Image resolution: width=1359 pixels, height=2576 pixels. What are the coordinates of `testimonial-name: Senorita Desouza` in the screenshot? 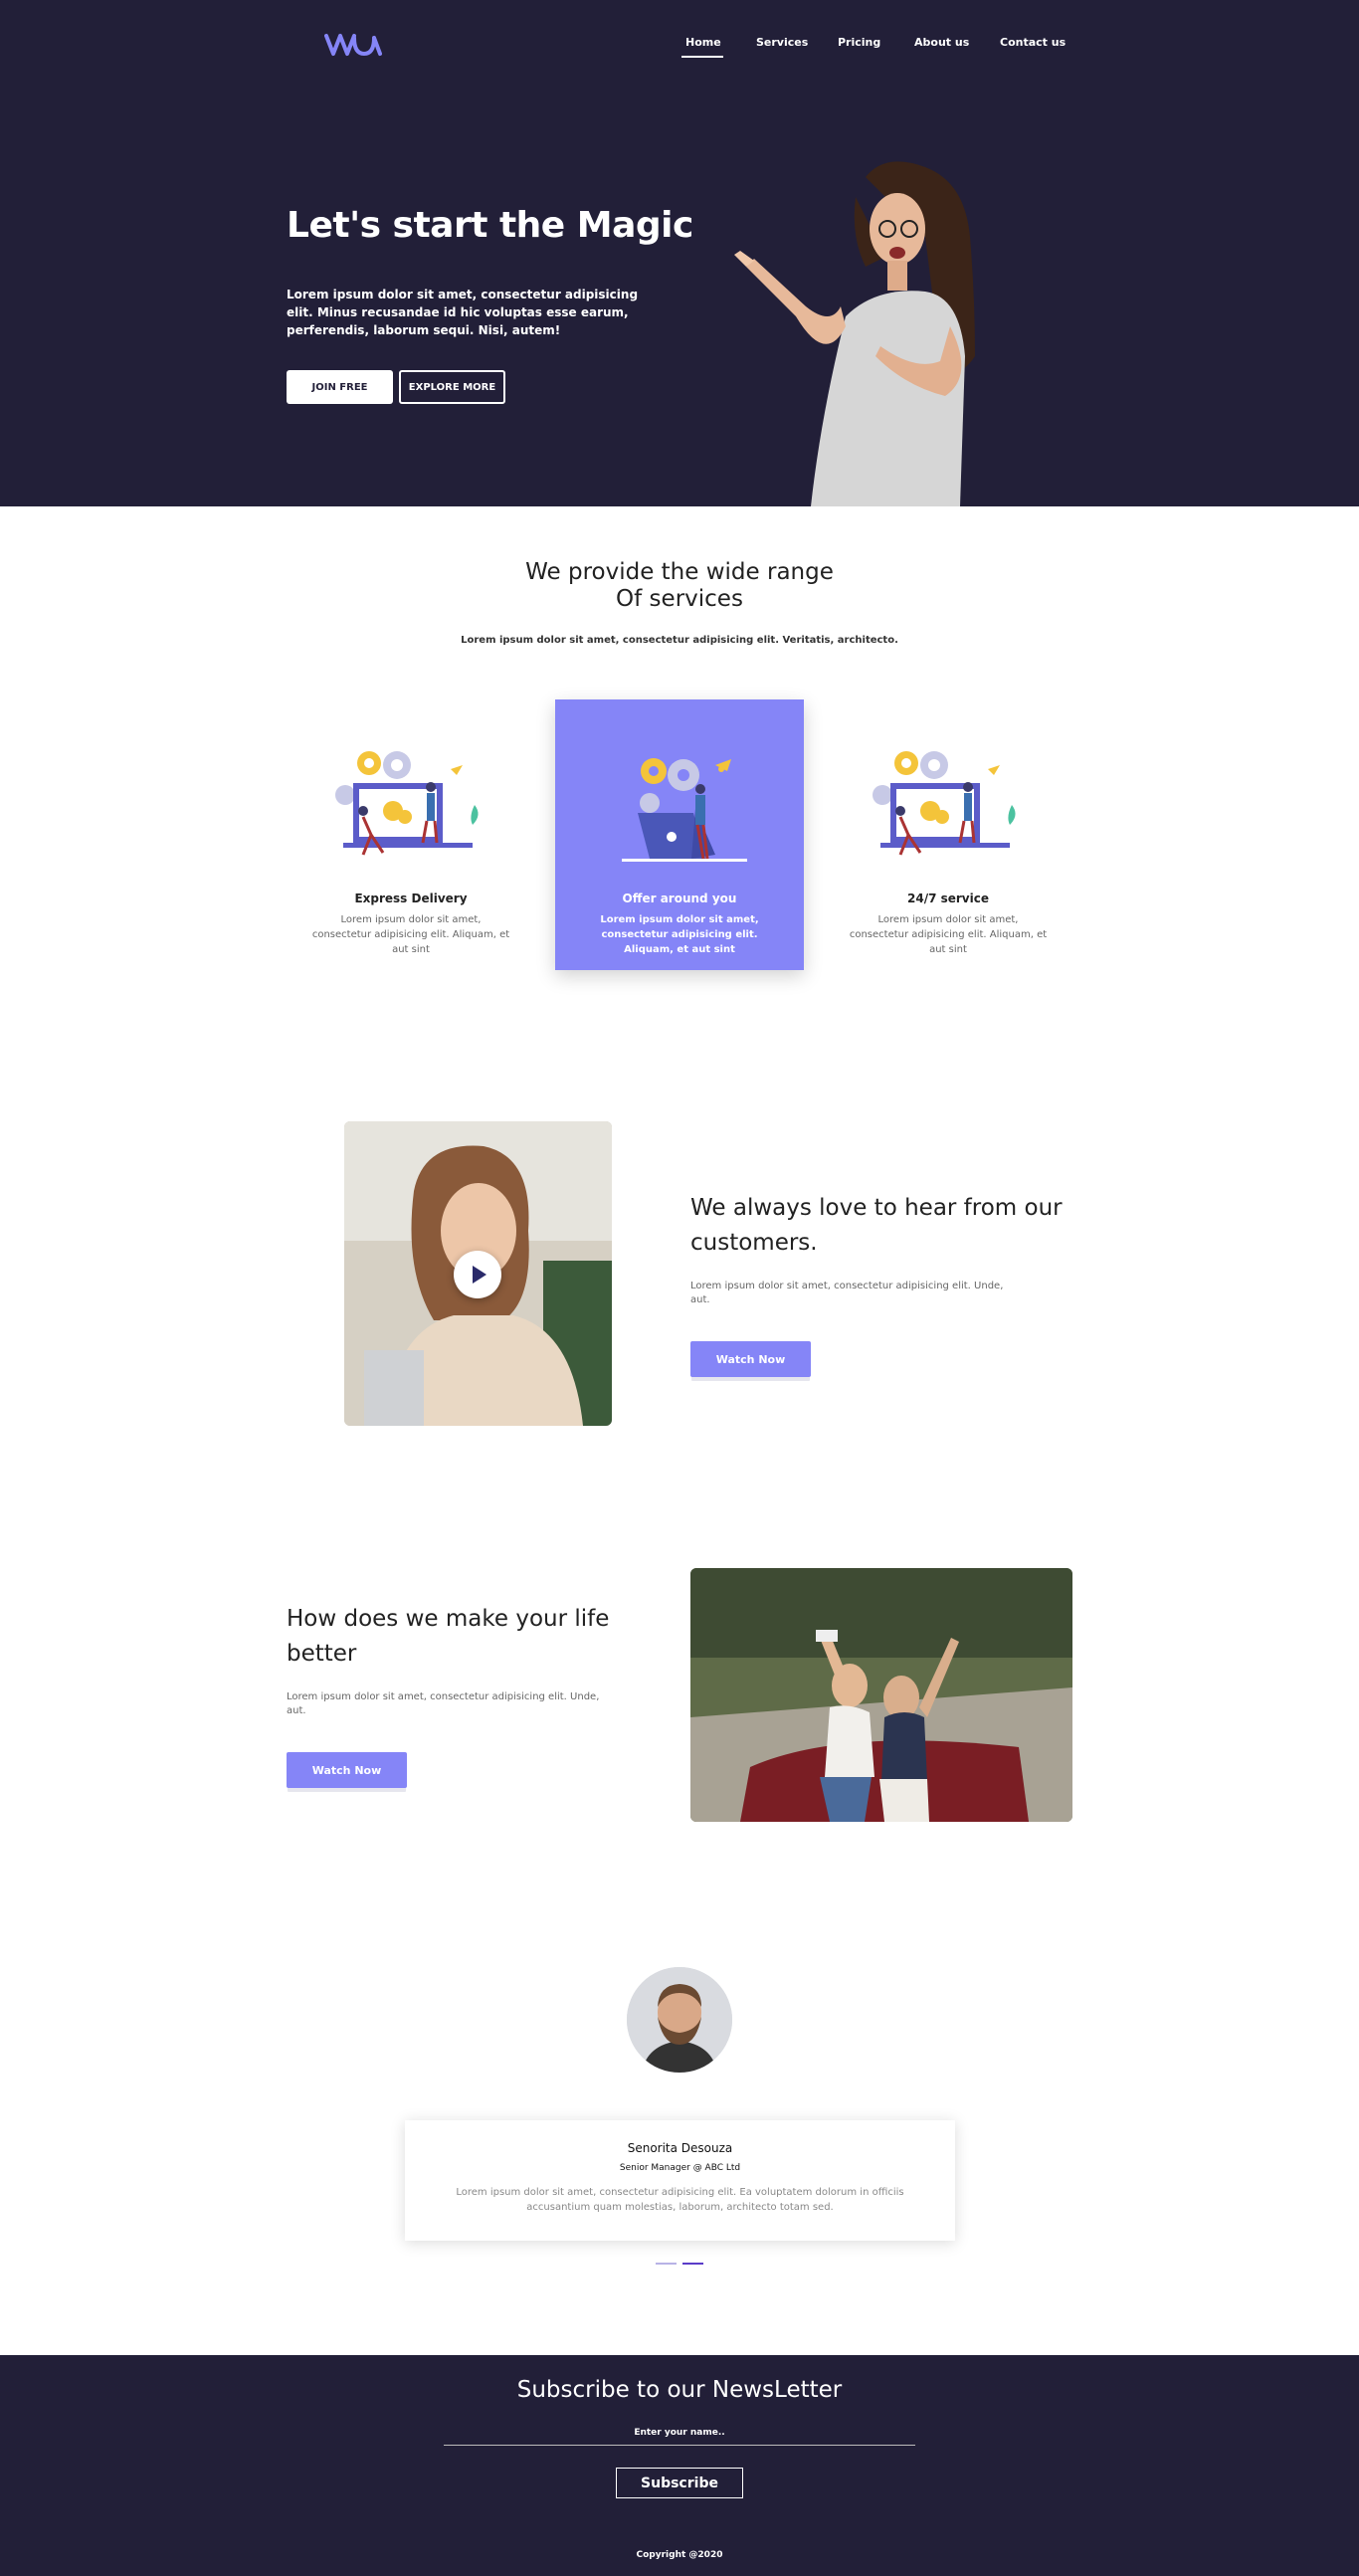 It's located at (680, 2148).